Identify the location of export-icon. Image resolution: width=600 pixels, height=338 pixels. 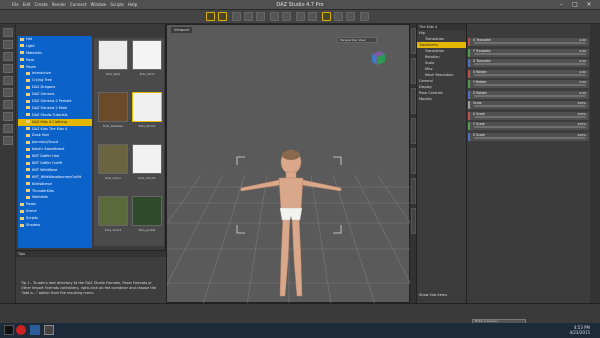
(8, 80).